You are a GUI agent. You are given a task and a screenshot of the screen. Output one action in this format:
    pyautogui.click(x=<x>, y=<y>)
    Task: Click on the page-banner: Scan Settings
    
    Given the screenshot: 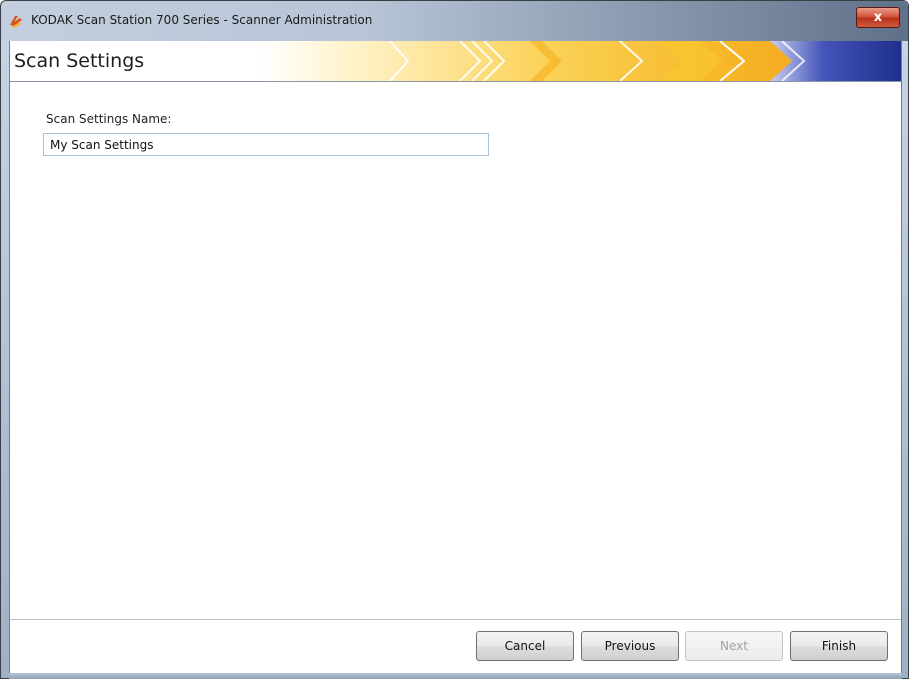 What is the action you would take?
    pyautogui.click(x=455, y=61)
    